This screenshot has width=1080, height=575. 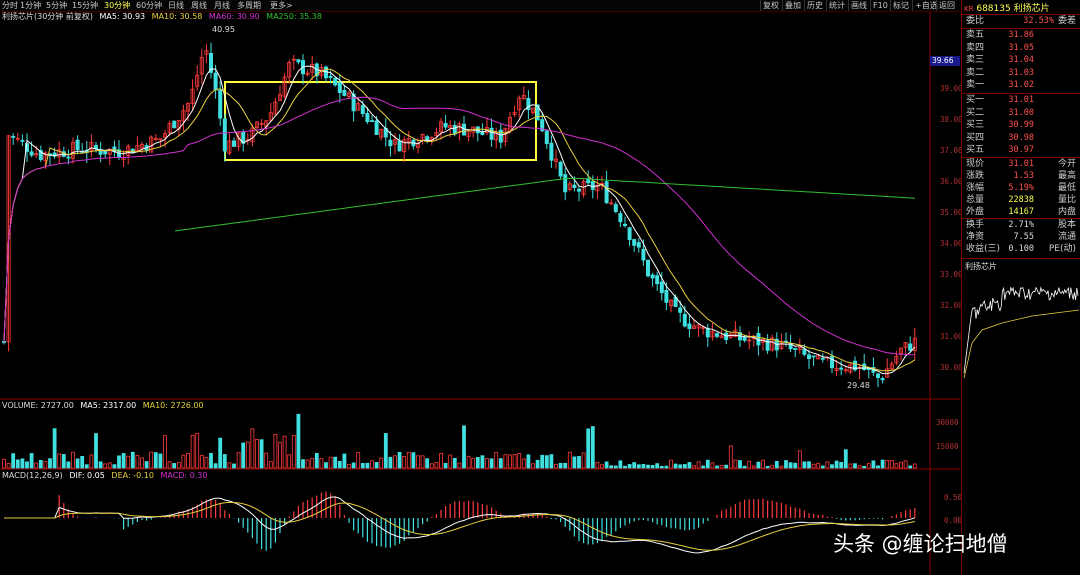 I want to click on ma250-legend: MA250: 35.38, so click(x=294, y=16).